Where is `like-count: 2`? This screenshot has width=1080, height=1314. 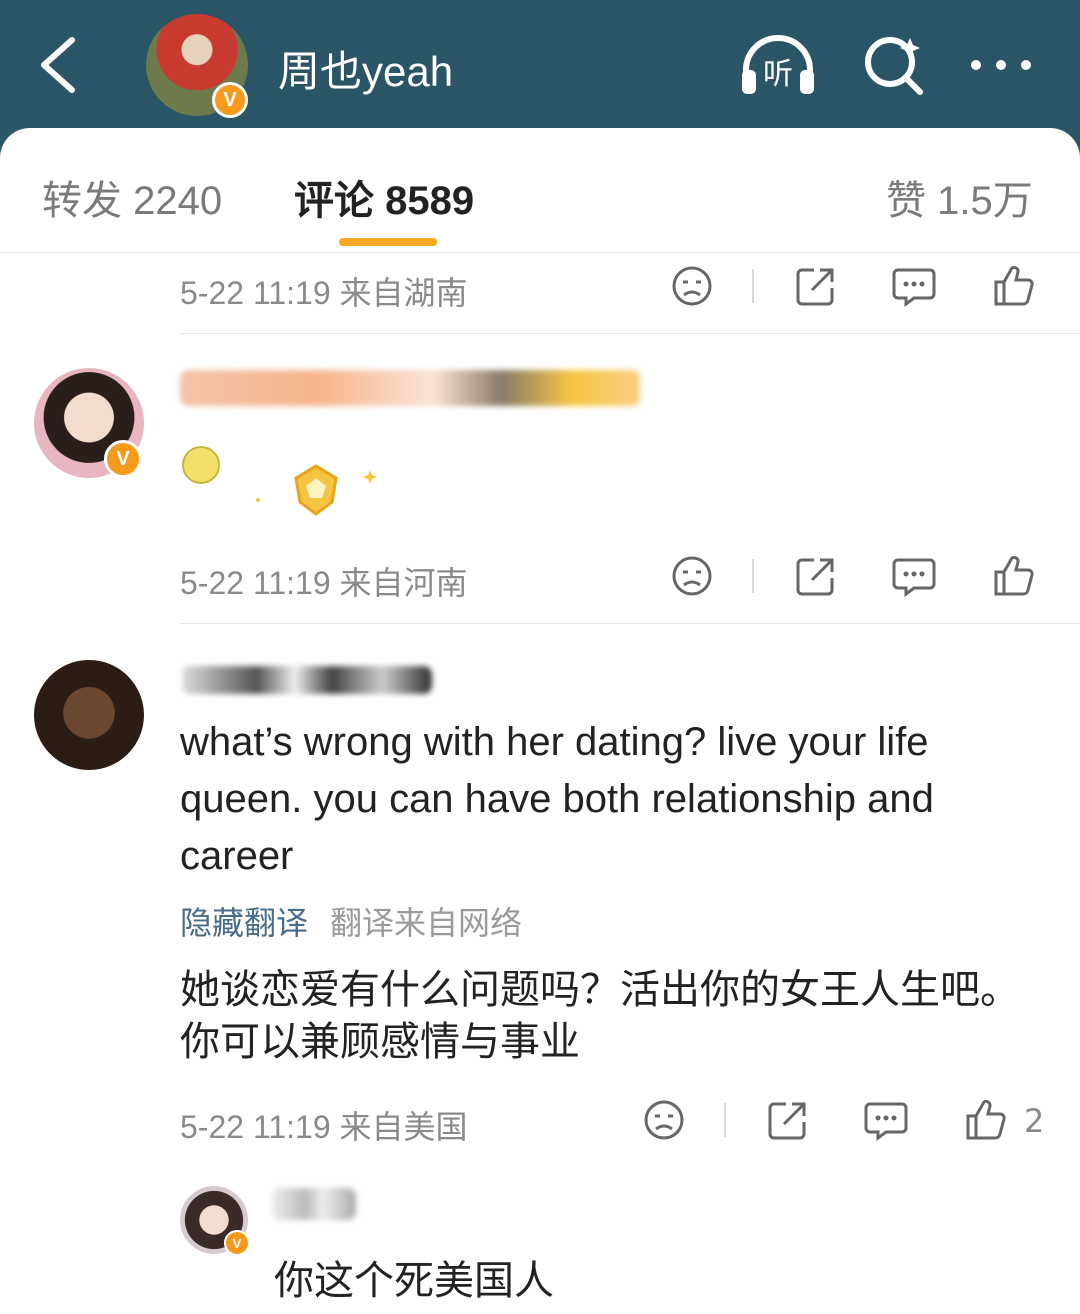
like-count: 2 is located at coordinates (1034, 1121).